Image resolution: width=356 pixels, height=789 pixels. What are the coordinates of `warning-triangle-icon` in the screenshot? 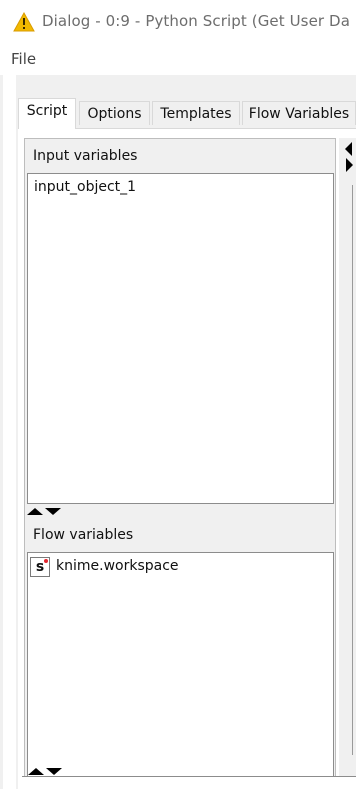 It's located at (24, 22).